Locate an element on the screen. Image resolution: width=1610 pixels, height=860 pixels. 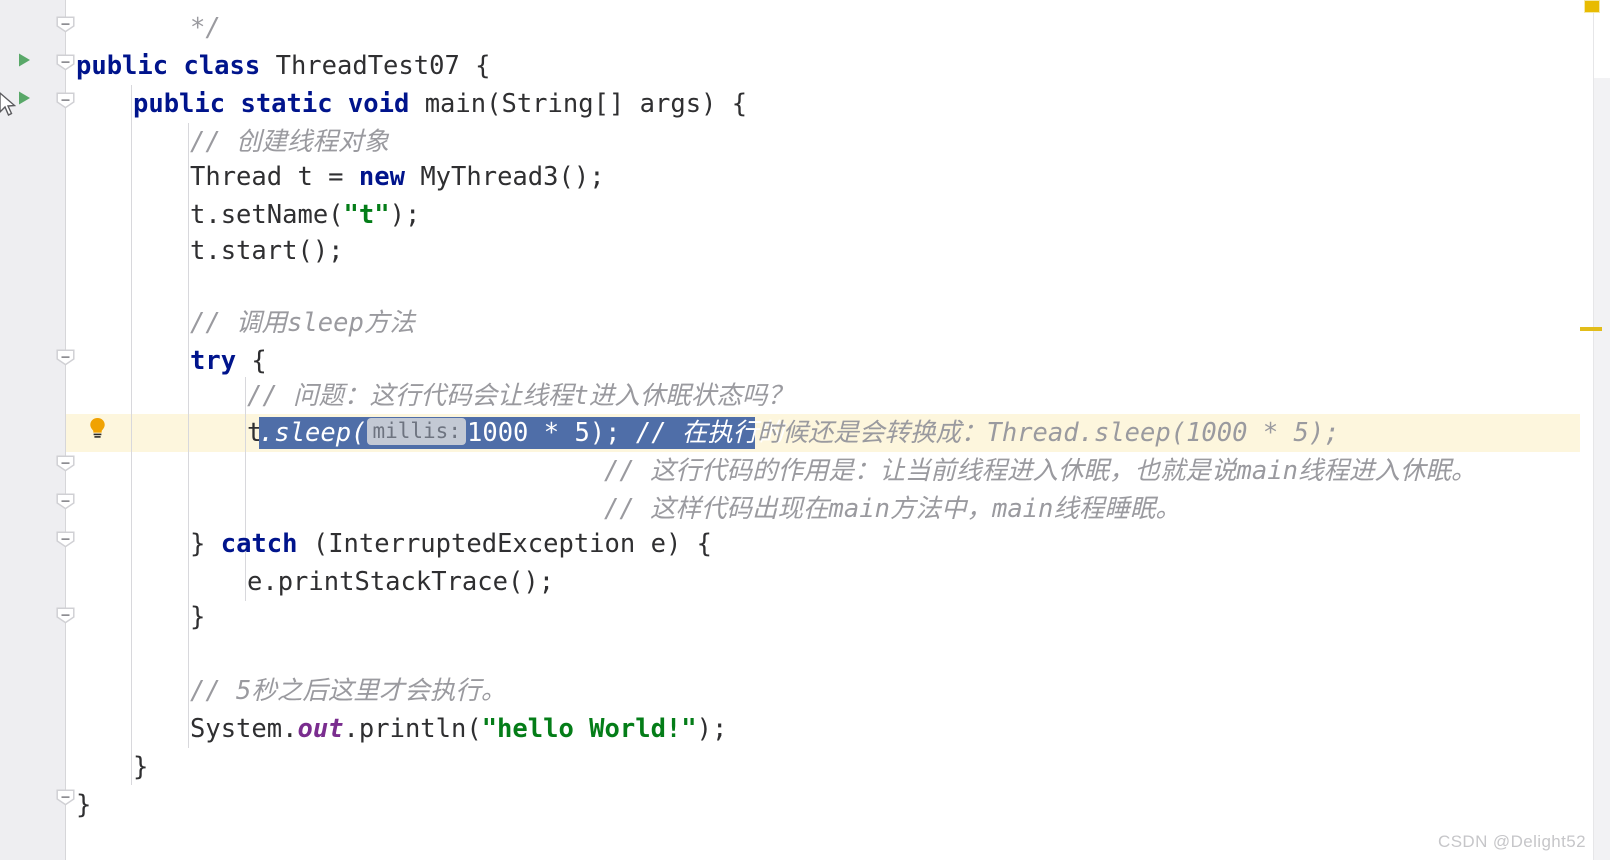
code-token-kw: public class is located at coordinates (176, 66).